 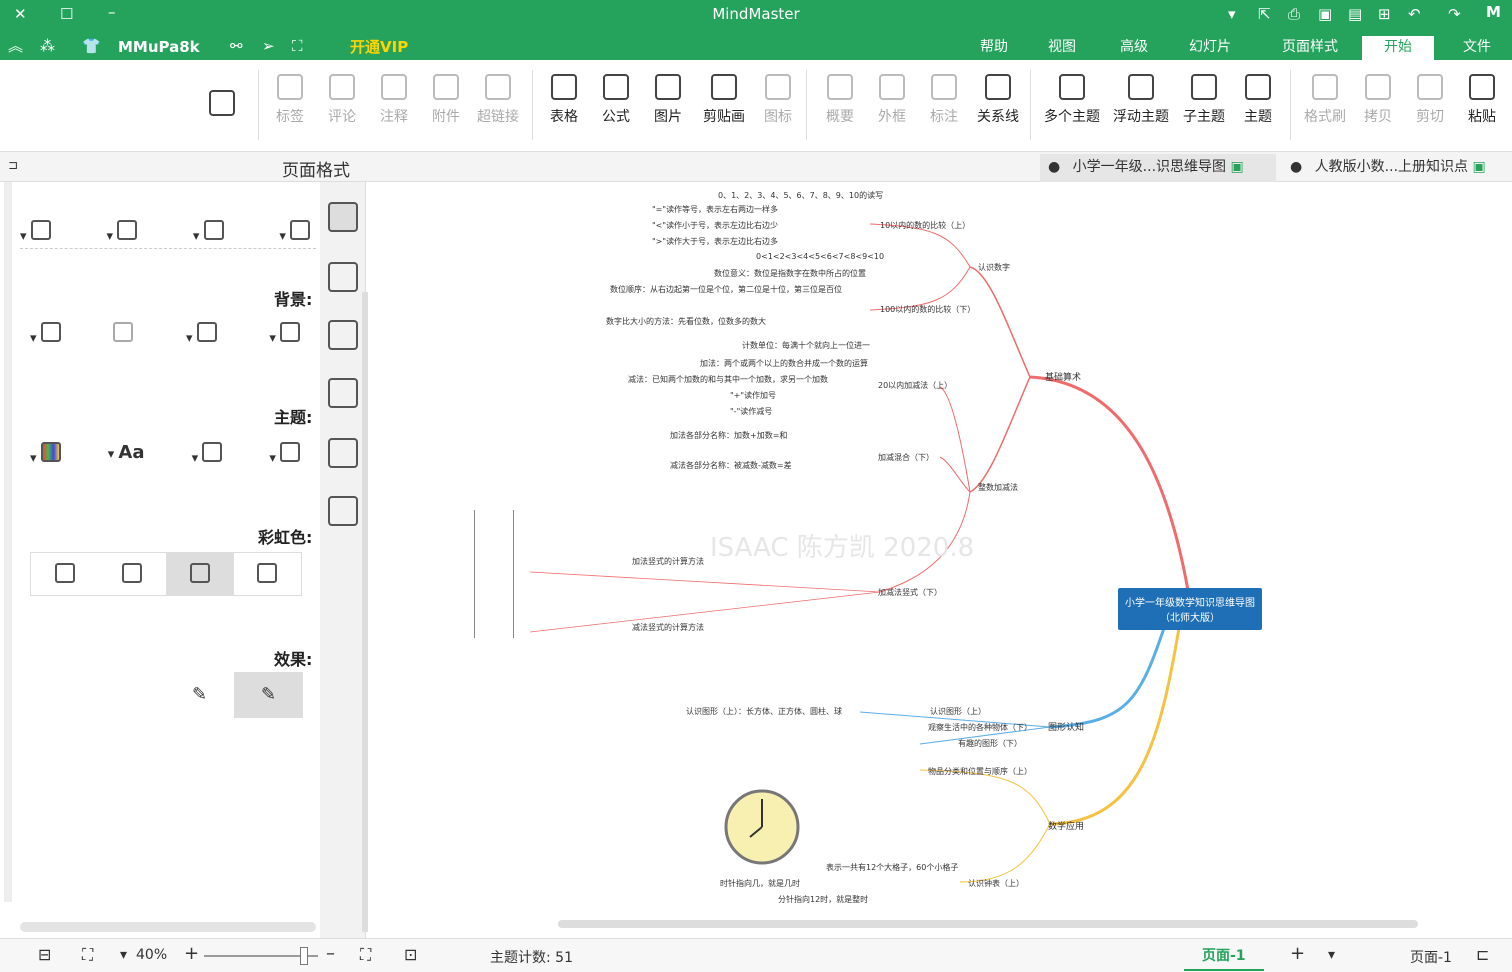 What do you see at coordinates (724, 99) in the screenshot?
I see `clipart-button: 剪贴画` at bounding box center [724, 99].